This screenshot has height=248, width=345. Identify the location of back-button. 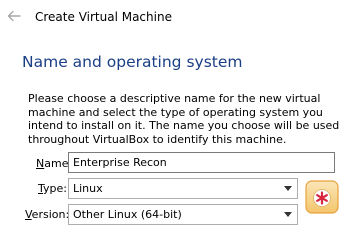
(14, 16).